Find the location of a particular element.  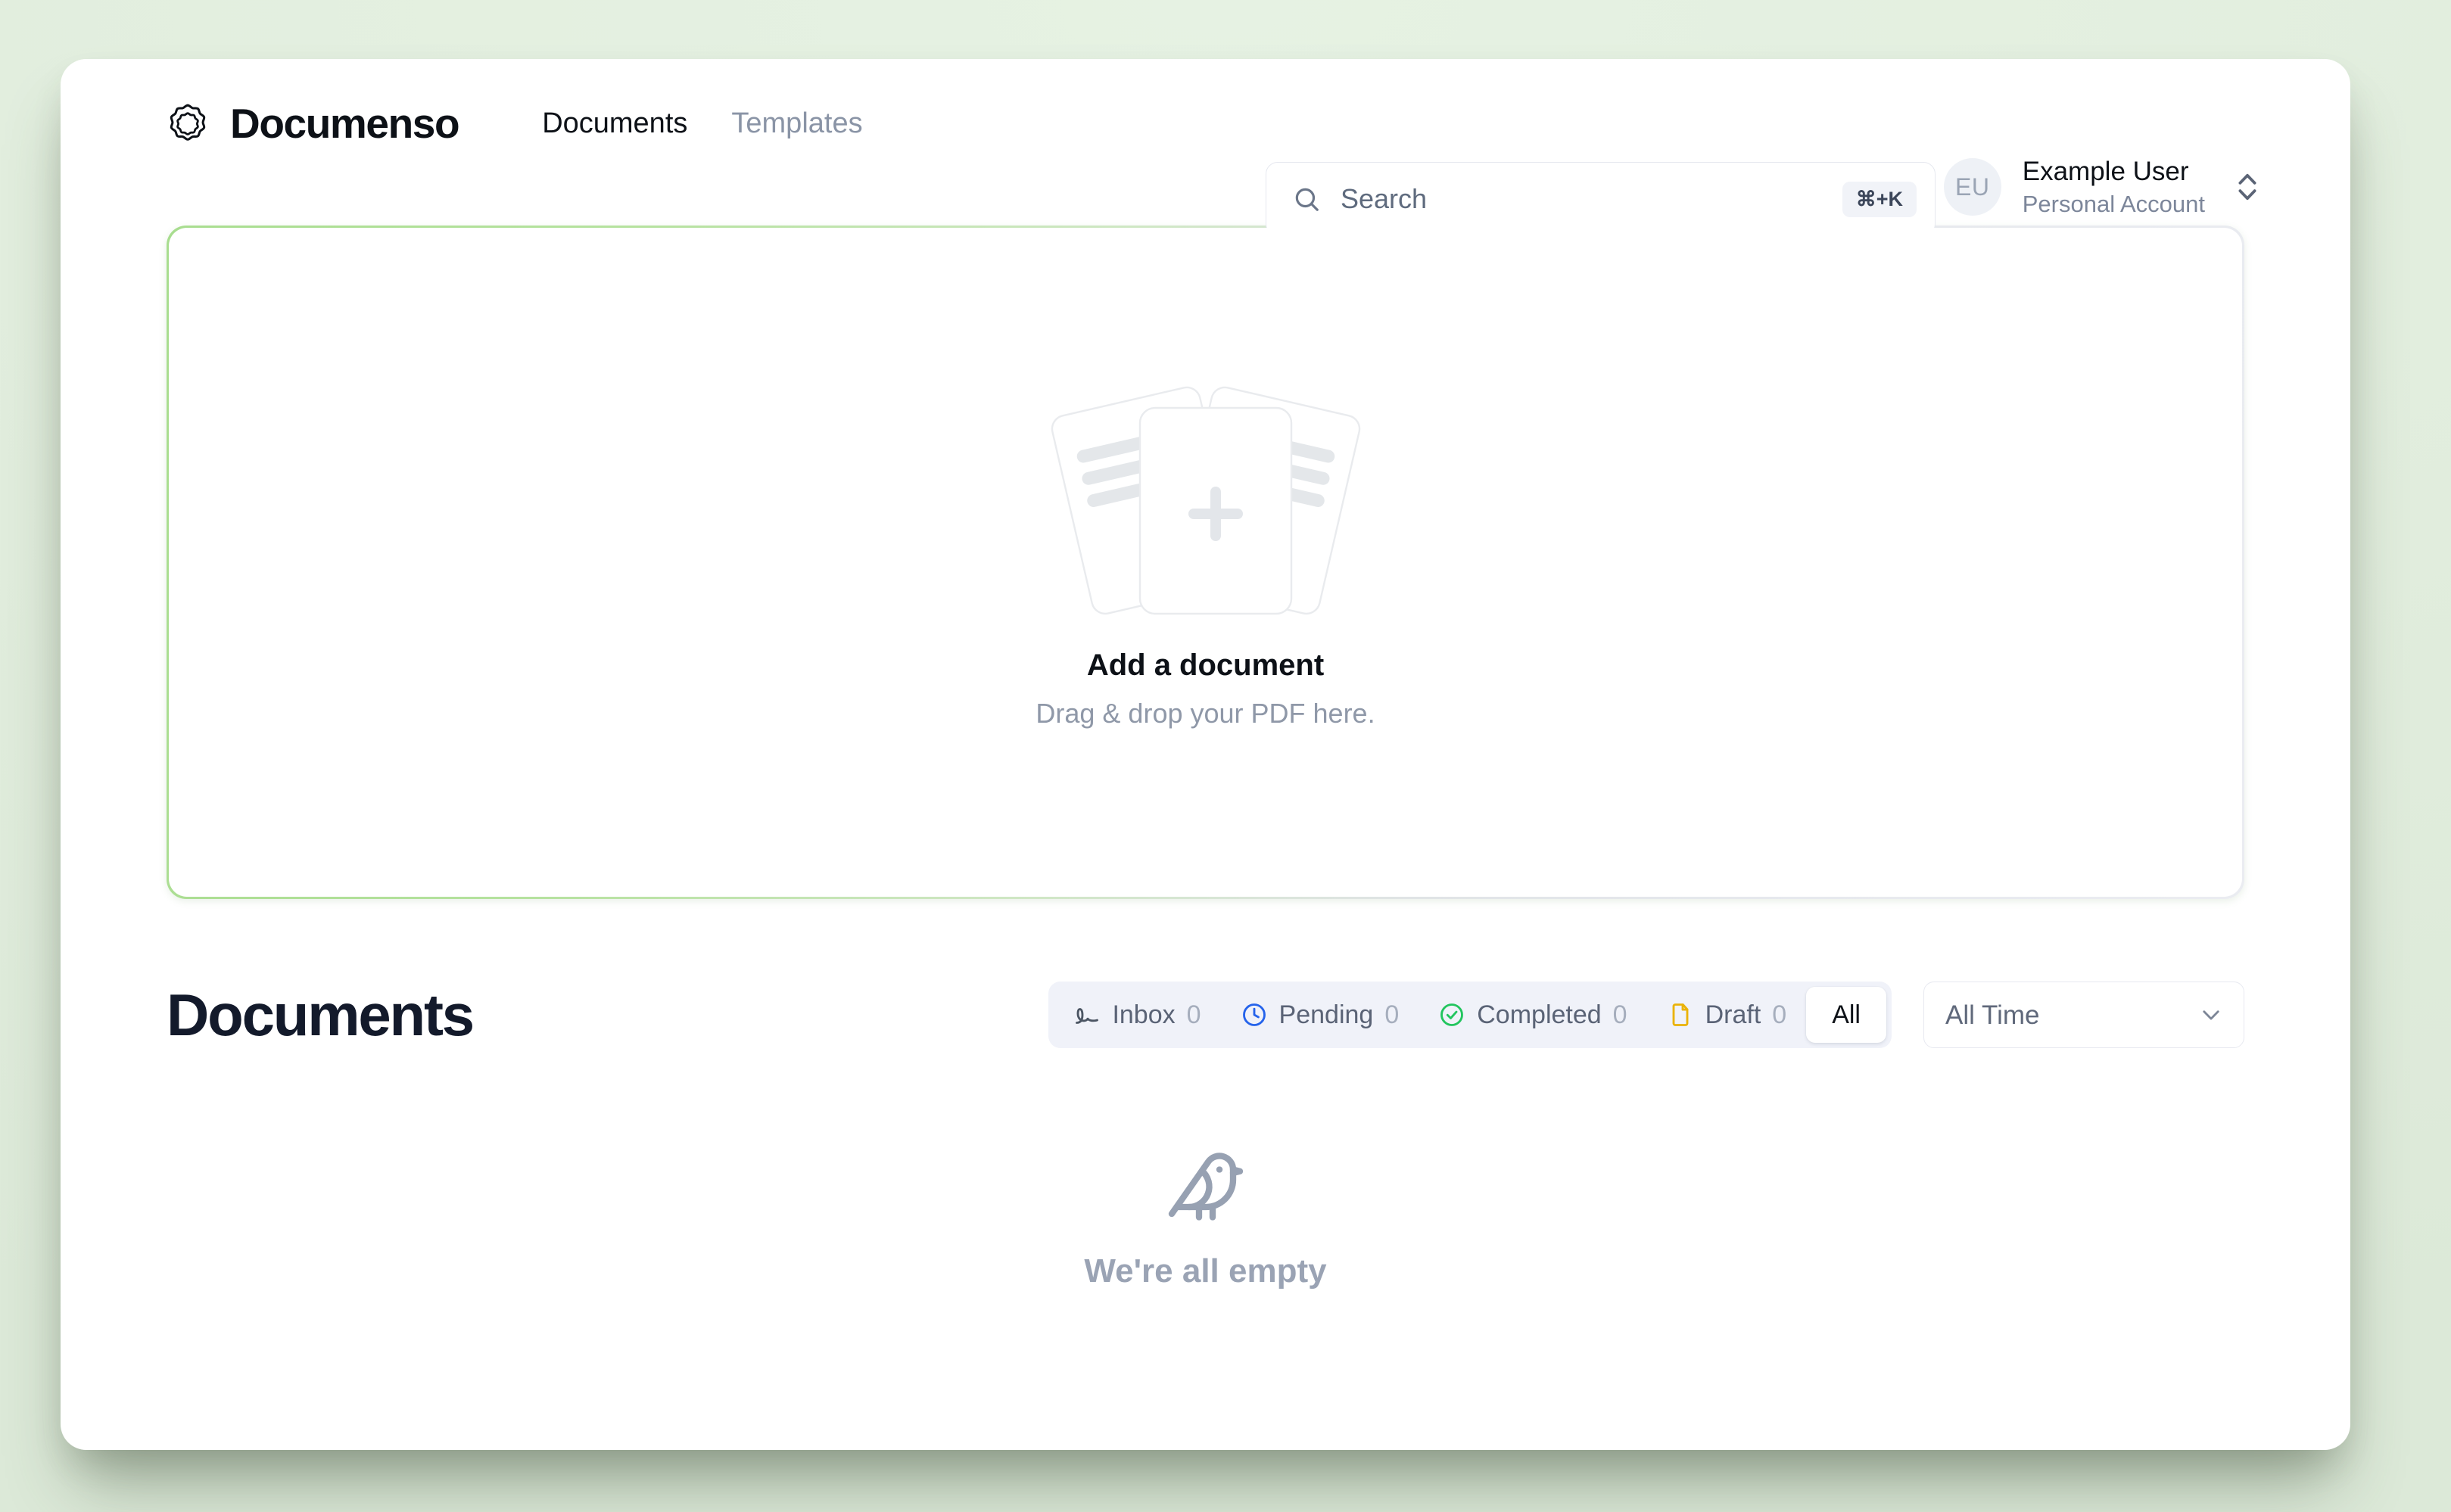

documents-empty-state: We're all empty is located at coordinates (1205, 1232).